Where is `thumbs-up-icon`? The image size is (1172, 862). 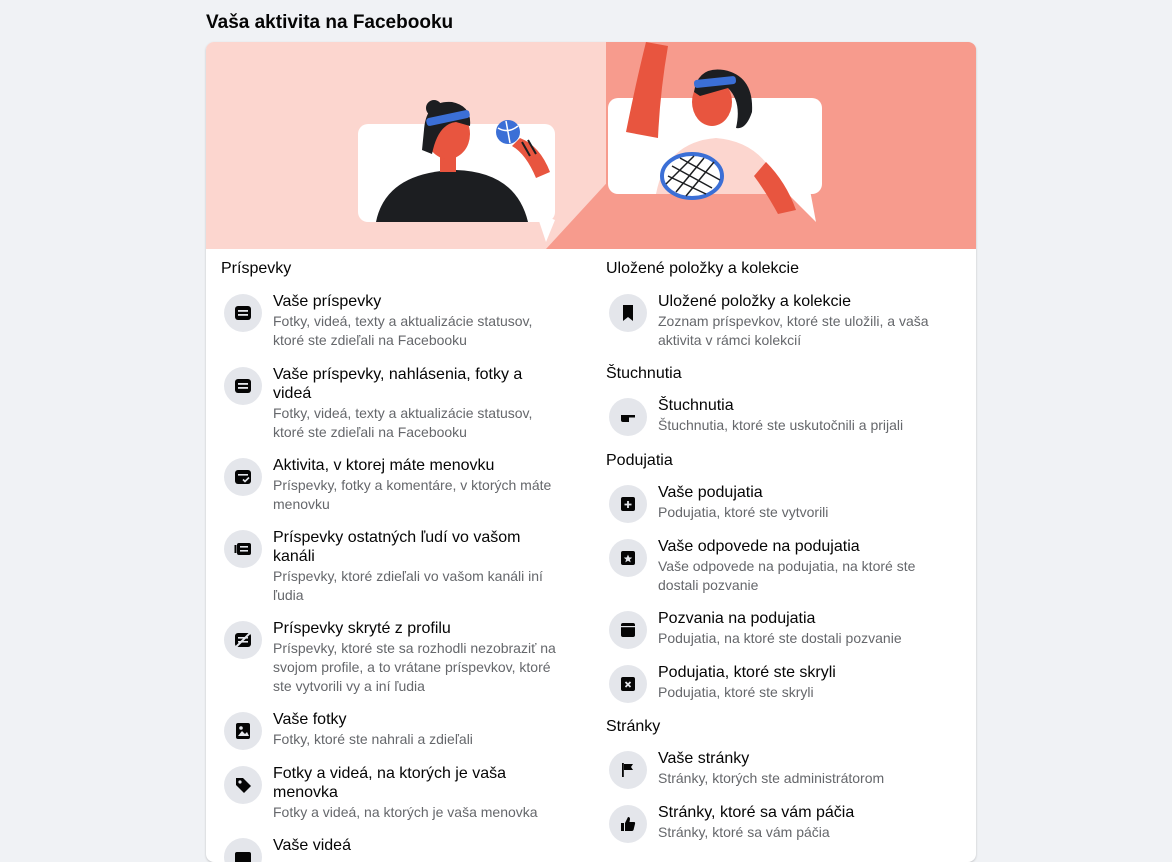 thumbs-up-icon is located at coordinates (628, 824).